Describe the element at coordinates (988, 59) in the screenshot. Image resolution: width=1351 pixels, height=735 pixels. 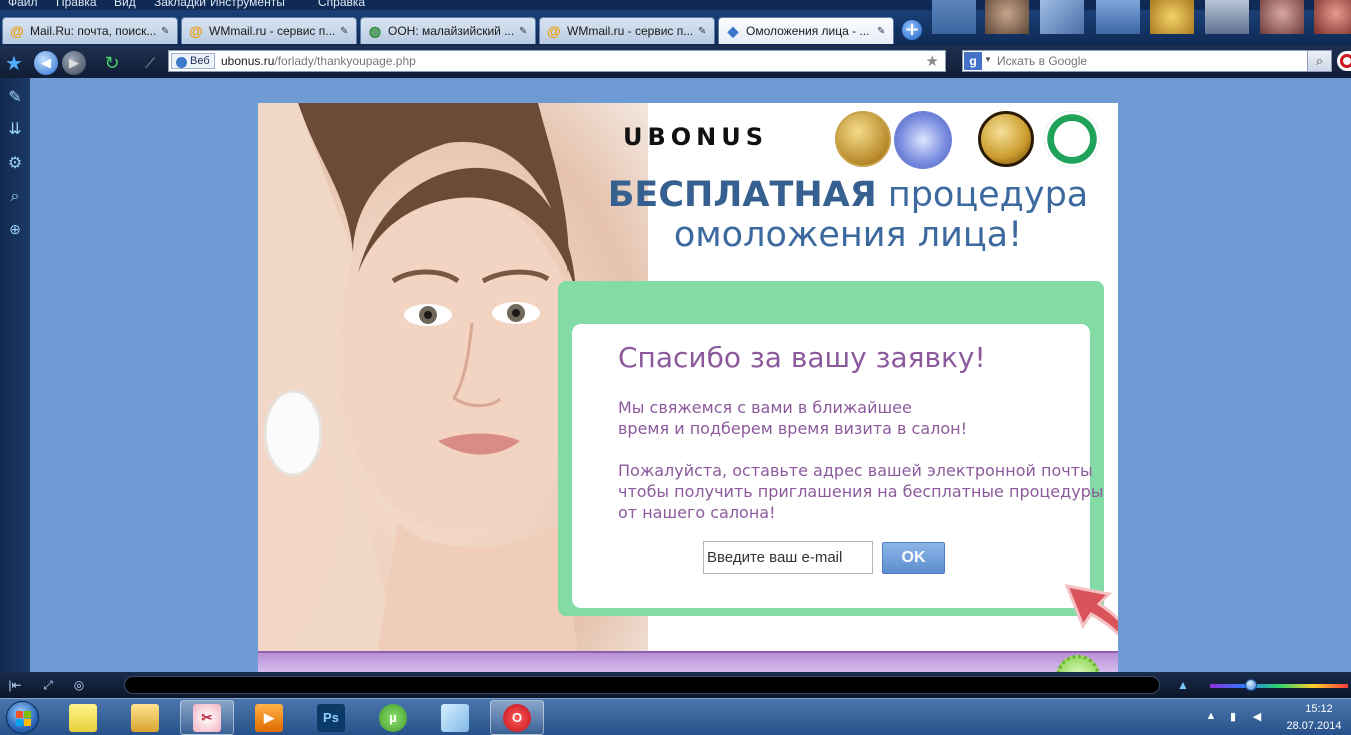
I see `engine-dropdown-icon: ▼` at that location.